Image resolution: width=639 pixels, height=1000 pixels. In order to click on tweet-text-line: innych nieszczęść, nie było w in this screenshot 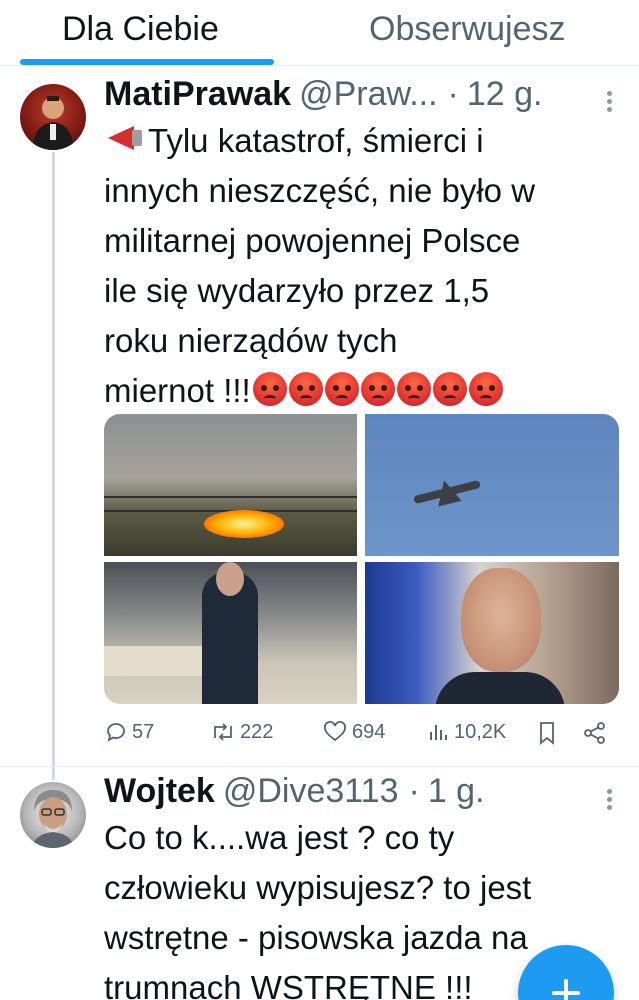, I will do `click(320, 190)`.